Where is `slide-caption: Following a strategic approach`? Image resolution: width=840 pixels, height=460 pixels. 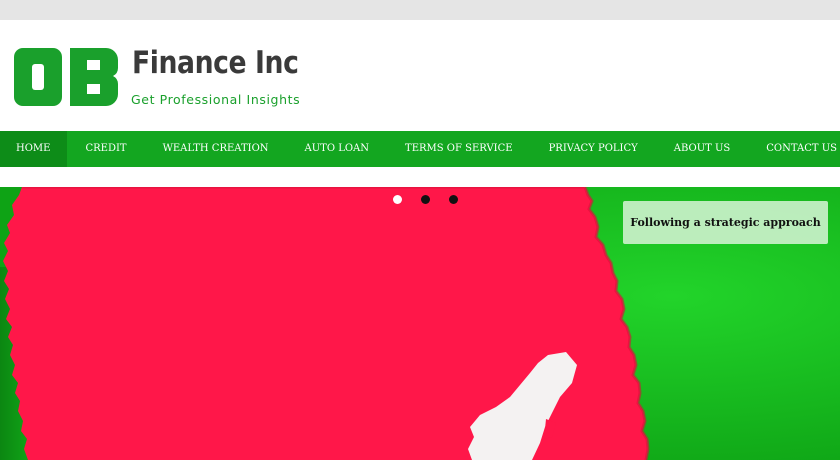 slide-caption: Following a strategic approach is located at coordinates (725, 222).